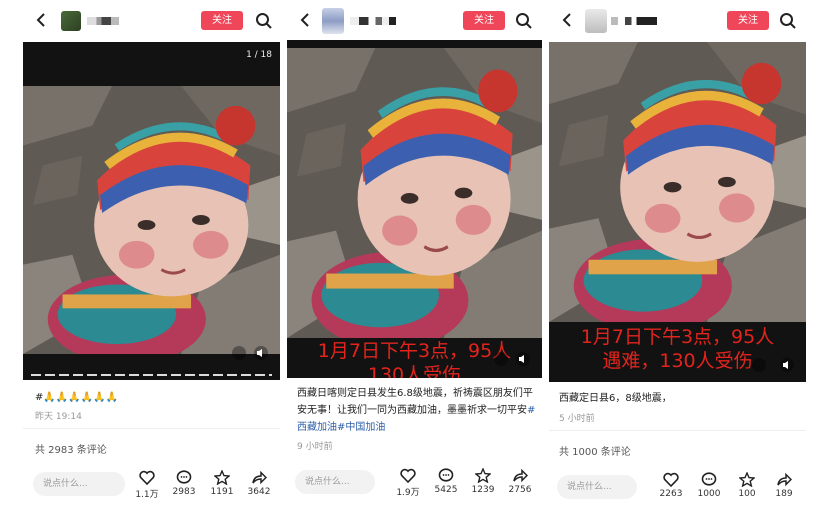 The image size is (823, 507). I want to click on star-count: 100, so click(747, 494).